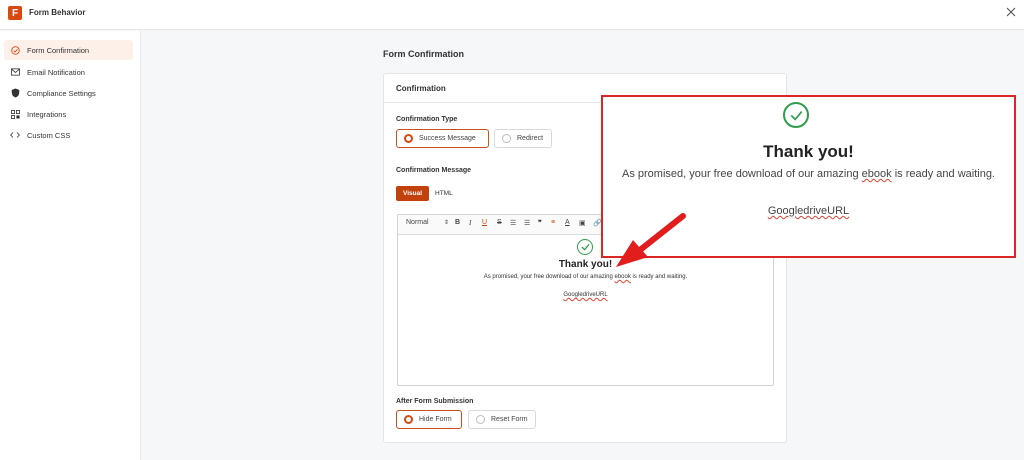  Describe the element at coordinates (56, 72) in the screenshot. I see `sidebar-item-label: Email Notification` at that location.